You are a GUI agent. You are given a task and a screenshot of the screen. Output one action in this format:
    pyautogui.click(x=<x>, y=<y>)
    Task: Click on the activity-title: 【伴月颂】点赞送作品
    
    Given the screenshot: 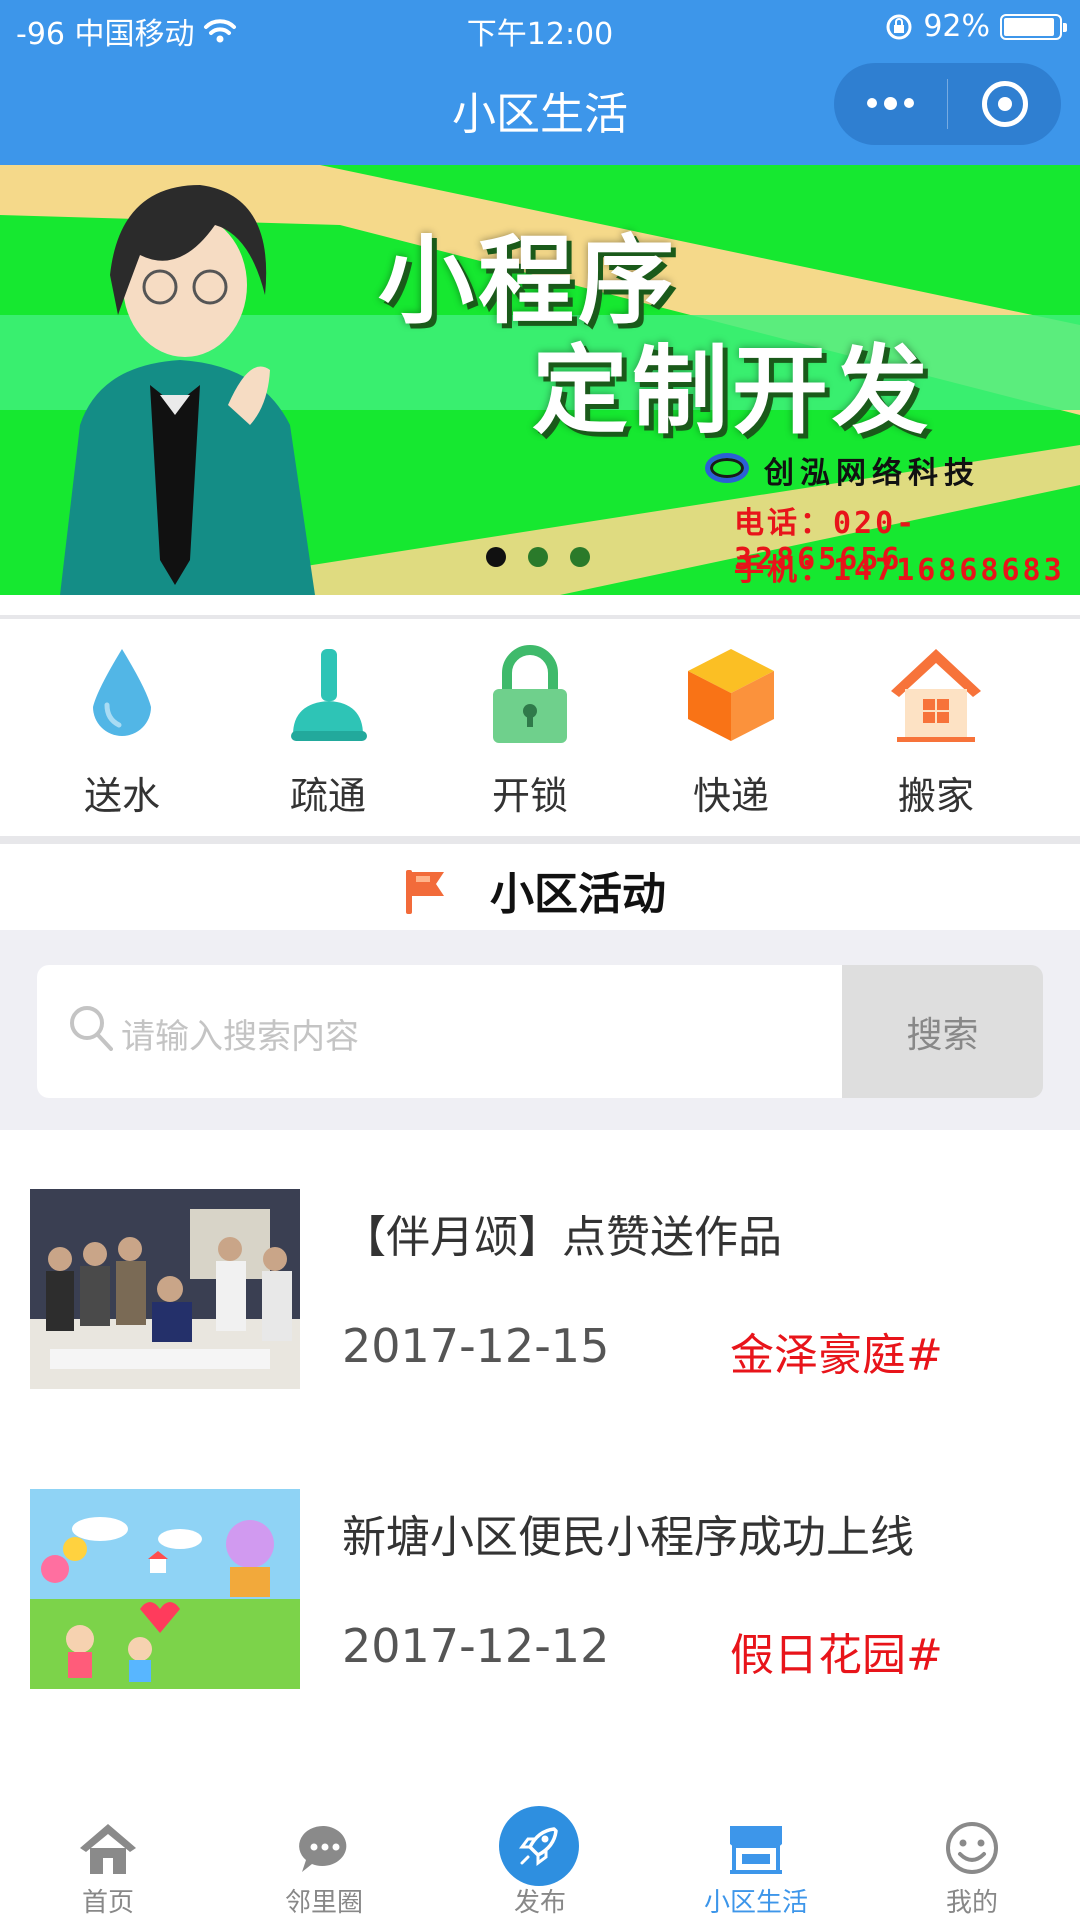 What is the action you would take?
    pyautogui.click(x=562, y=1237)
    